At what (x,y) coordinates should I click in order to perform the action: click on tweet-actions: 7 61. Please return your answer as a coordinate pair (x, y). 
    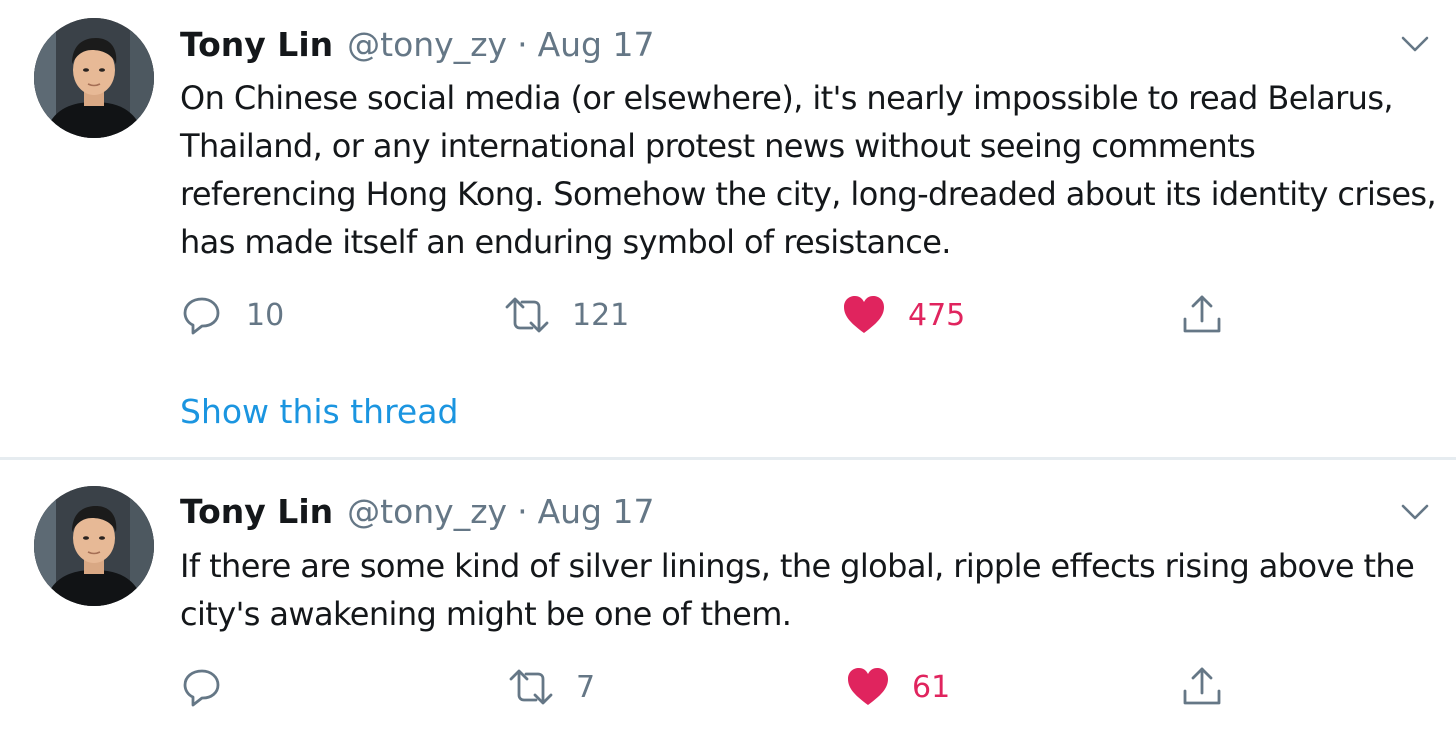
    Looking at the image, I should click on (710, 687).